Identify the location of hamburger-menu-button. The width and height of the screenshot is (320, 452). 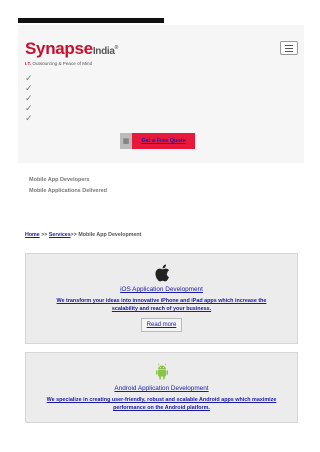
(289, 48).